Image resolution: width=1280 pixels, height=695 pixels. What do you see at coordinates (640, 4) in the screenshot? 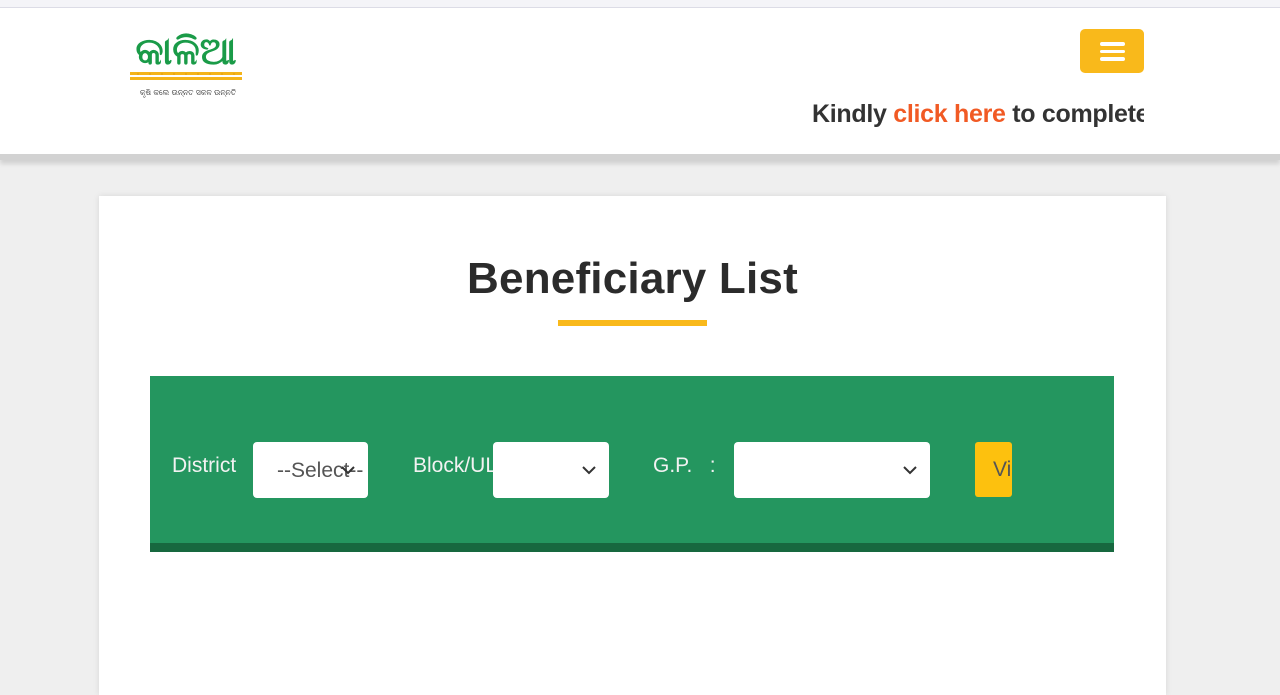
I see `browser-top-strip` at bounding box center [640, 4].